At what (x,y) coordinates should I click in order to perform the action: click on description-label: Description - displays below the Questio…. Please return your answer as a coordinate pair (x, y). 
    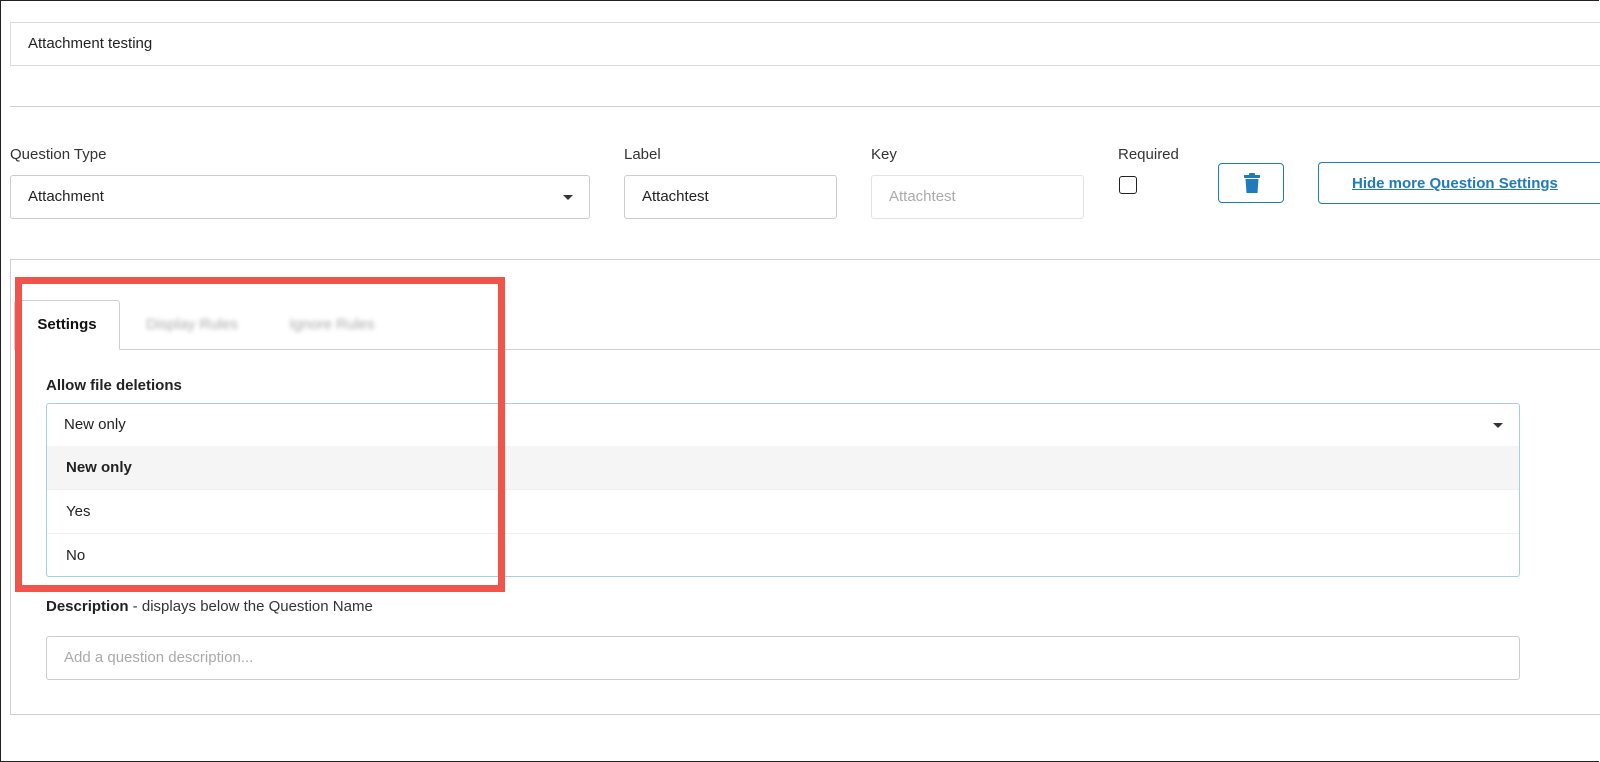
    Looking at the image, I should click on (209, 606).